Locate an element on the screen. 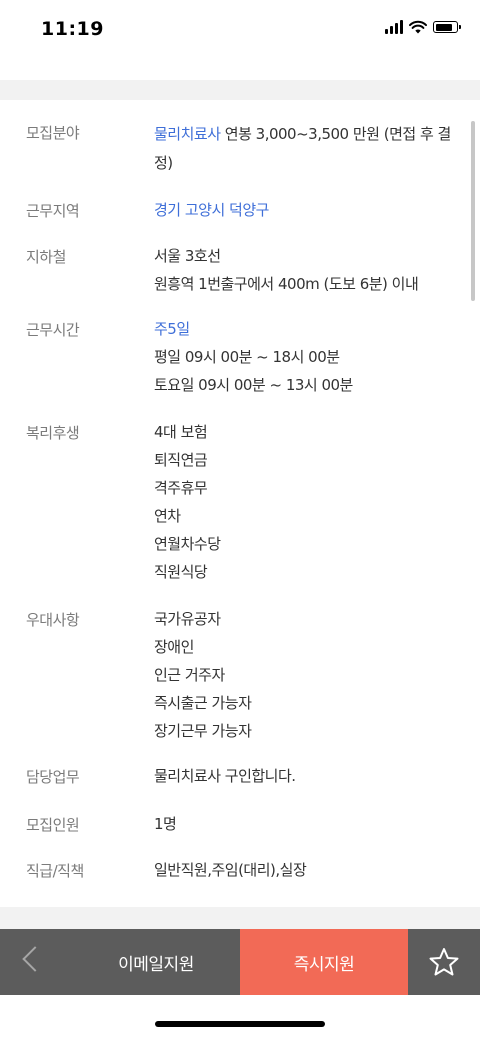  back-button is located at coordinates (36, 962).